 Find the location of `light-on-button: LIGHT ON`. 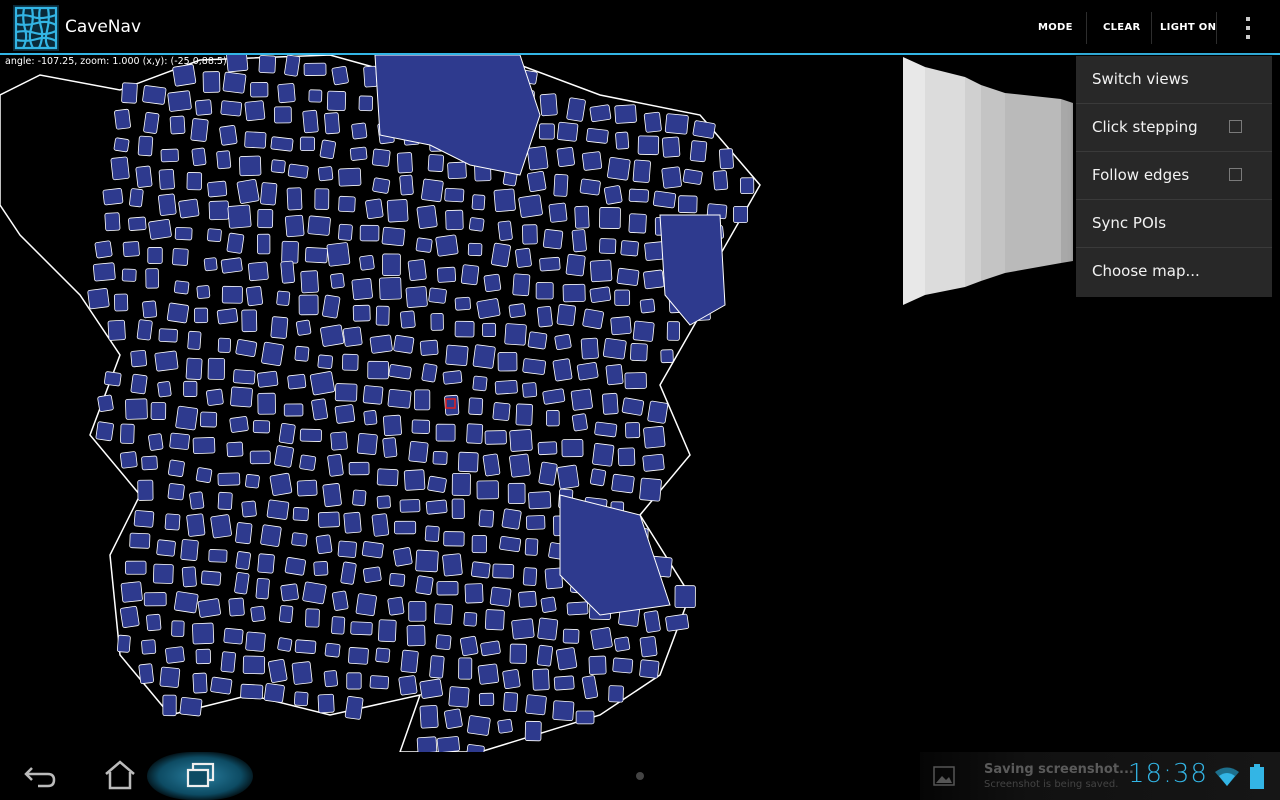

light-on-button: LIGHT ON is located at coordinates (1188, 27).